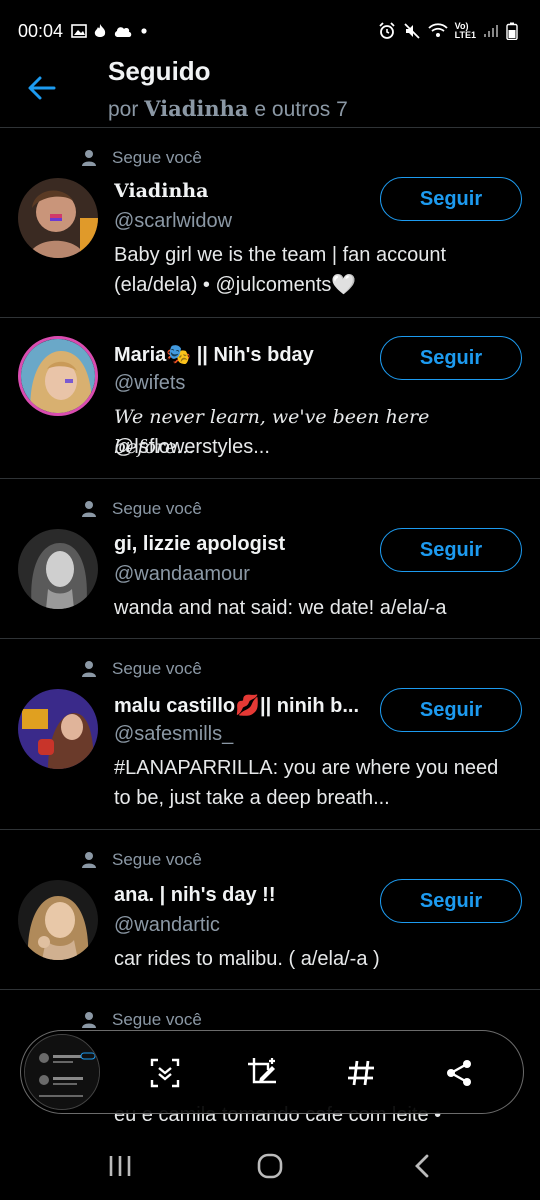 The height and width of the screenshot is (1200, 540). Describe the element at coordinates (412, 31) in the screenshot. I see `mute-icon` at that location.